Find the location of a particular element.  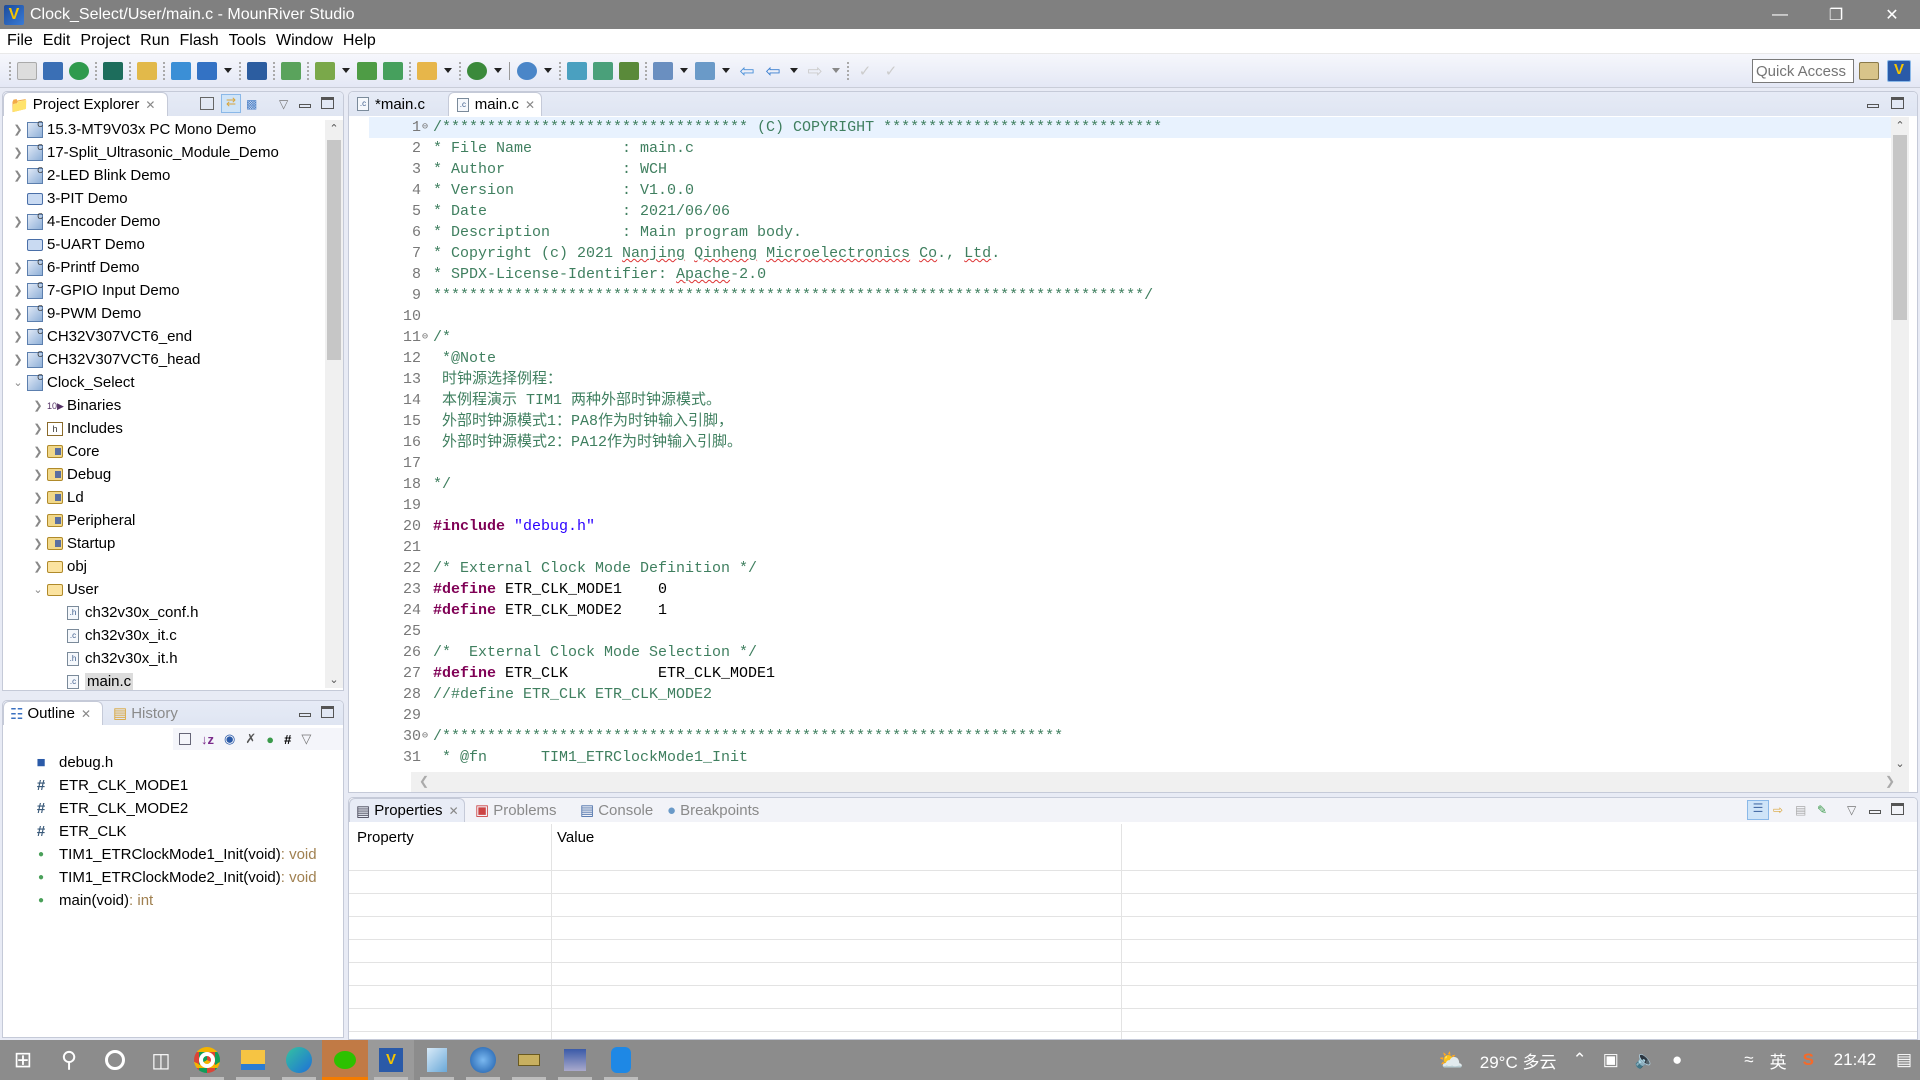

code-line: 25 is located at coordinates (1130, 631).